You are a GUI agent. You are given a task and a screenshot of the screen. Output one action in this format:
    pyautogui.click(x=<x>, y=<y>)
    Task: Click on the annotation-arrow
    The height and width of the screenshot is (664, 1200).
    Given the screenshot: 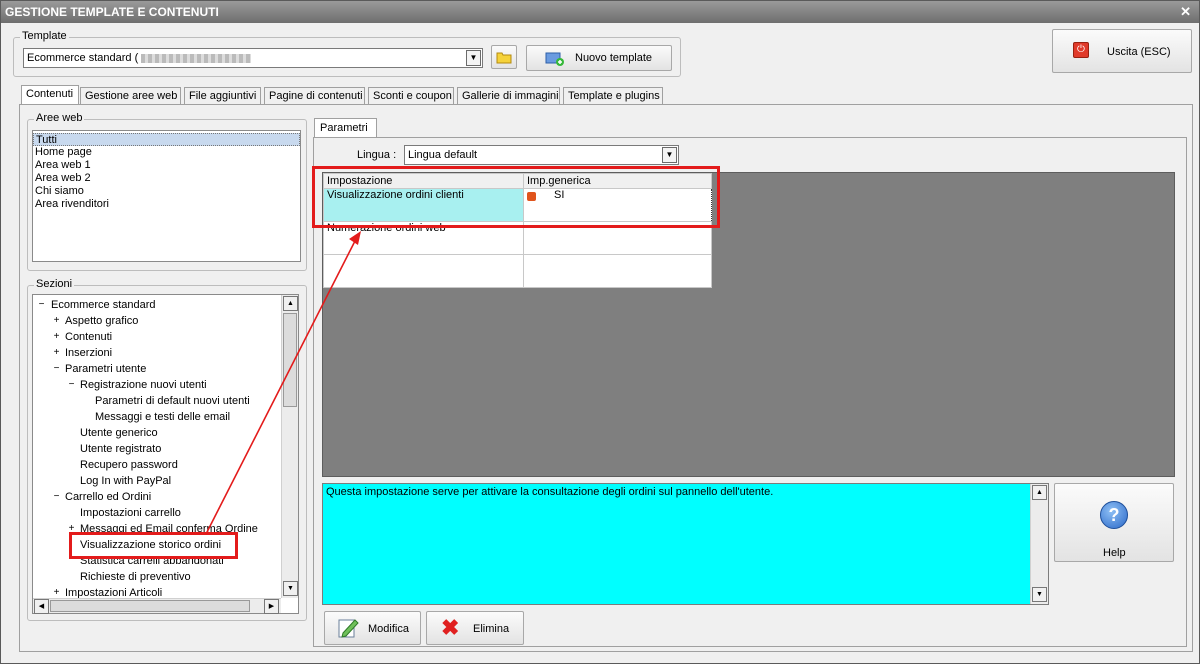 What is the action you would take?
    pyautogui.click(x=283, y=383)
    